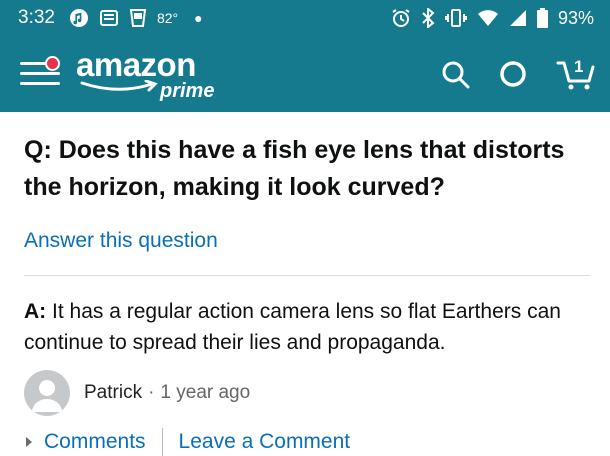  What do you see at coordinates (455, 18) in the screenshot?
I see `vibrate-icon` at bounding box center [455, 18].